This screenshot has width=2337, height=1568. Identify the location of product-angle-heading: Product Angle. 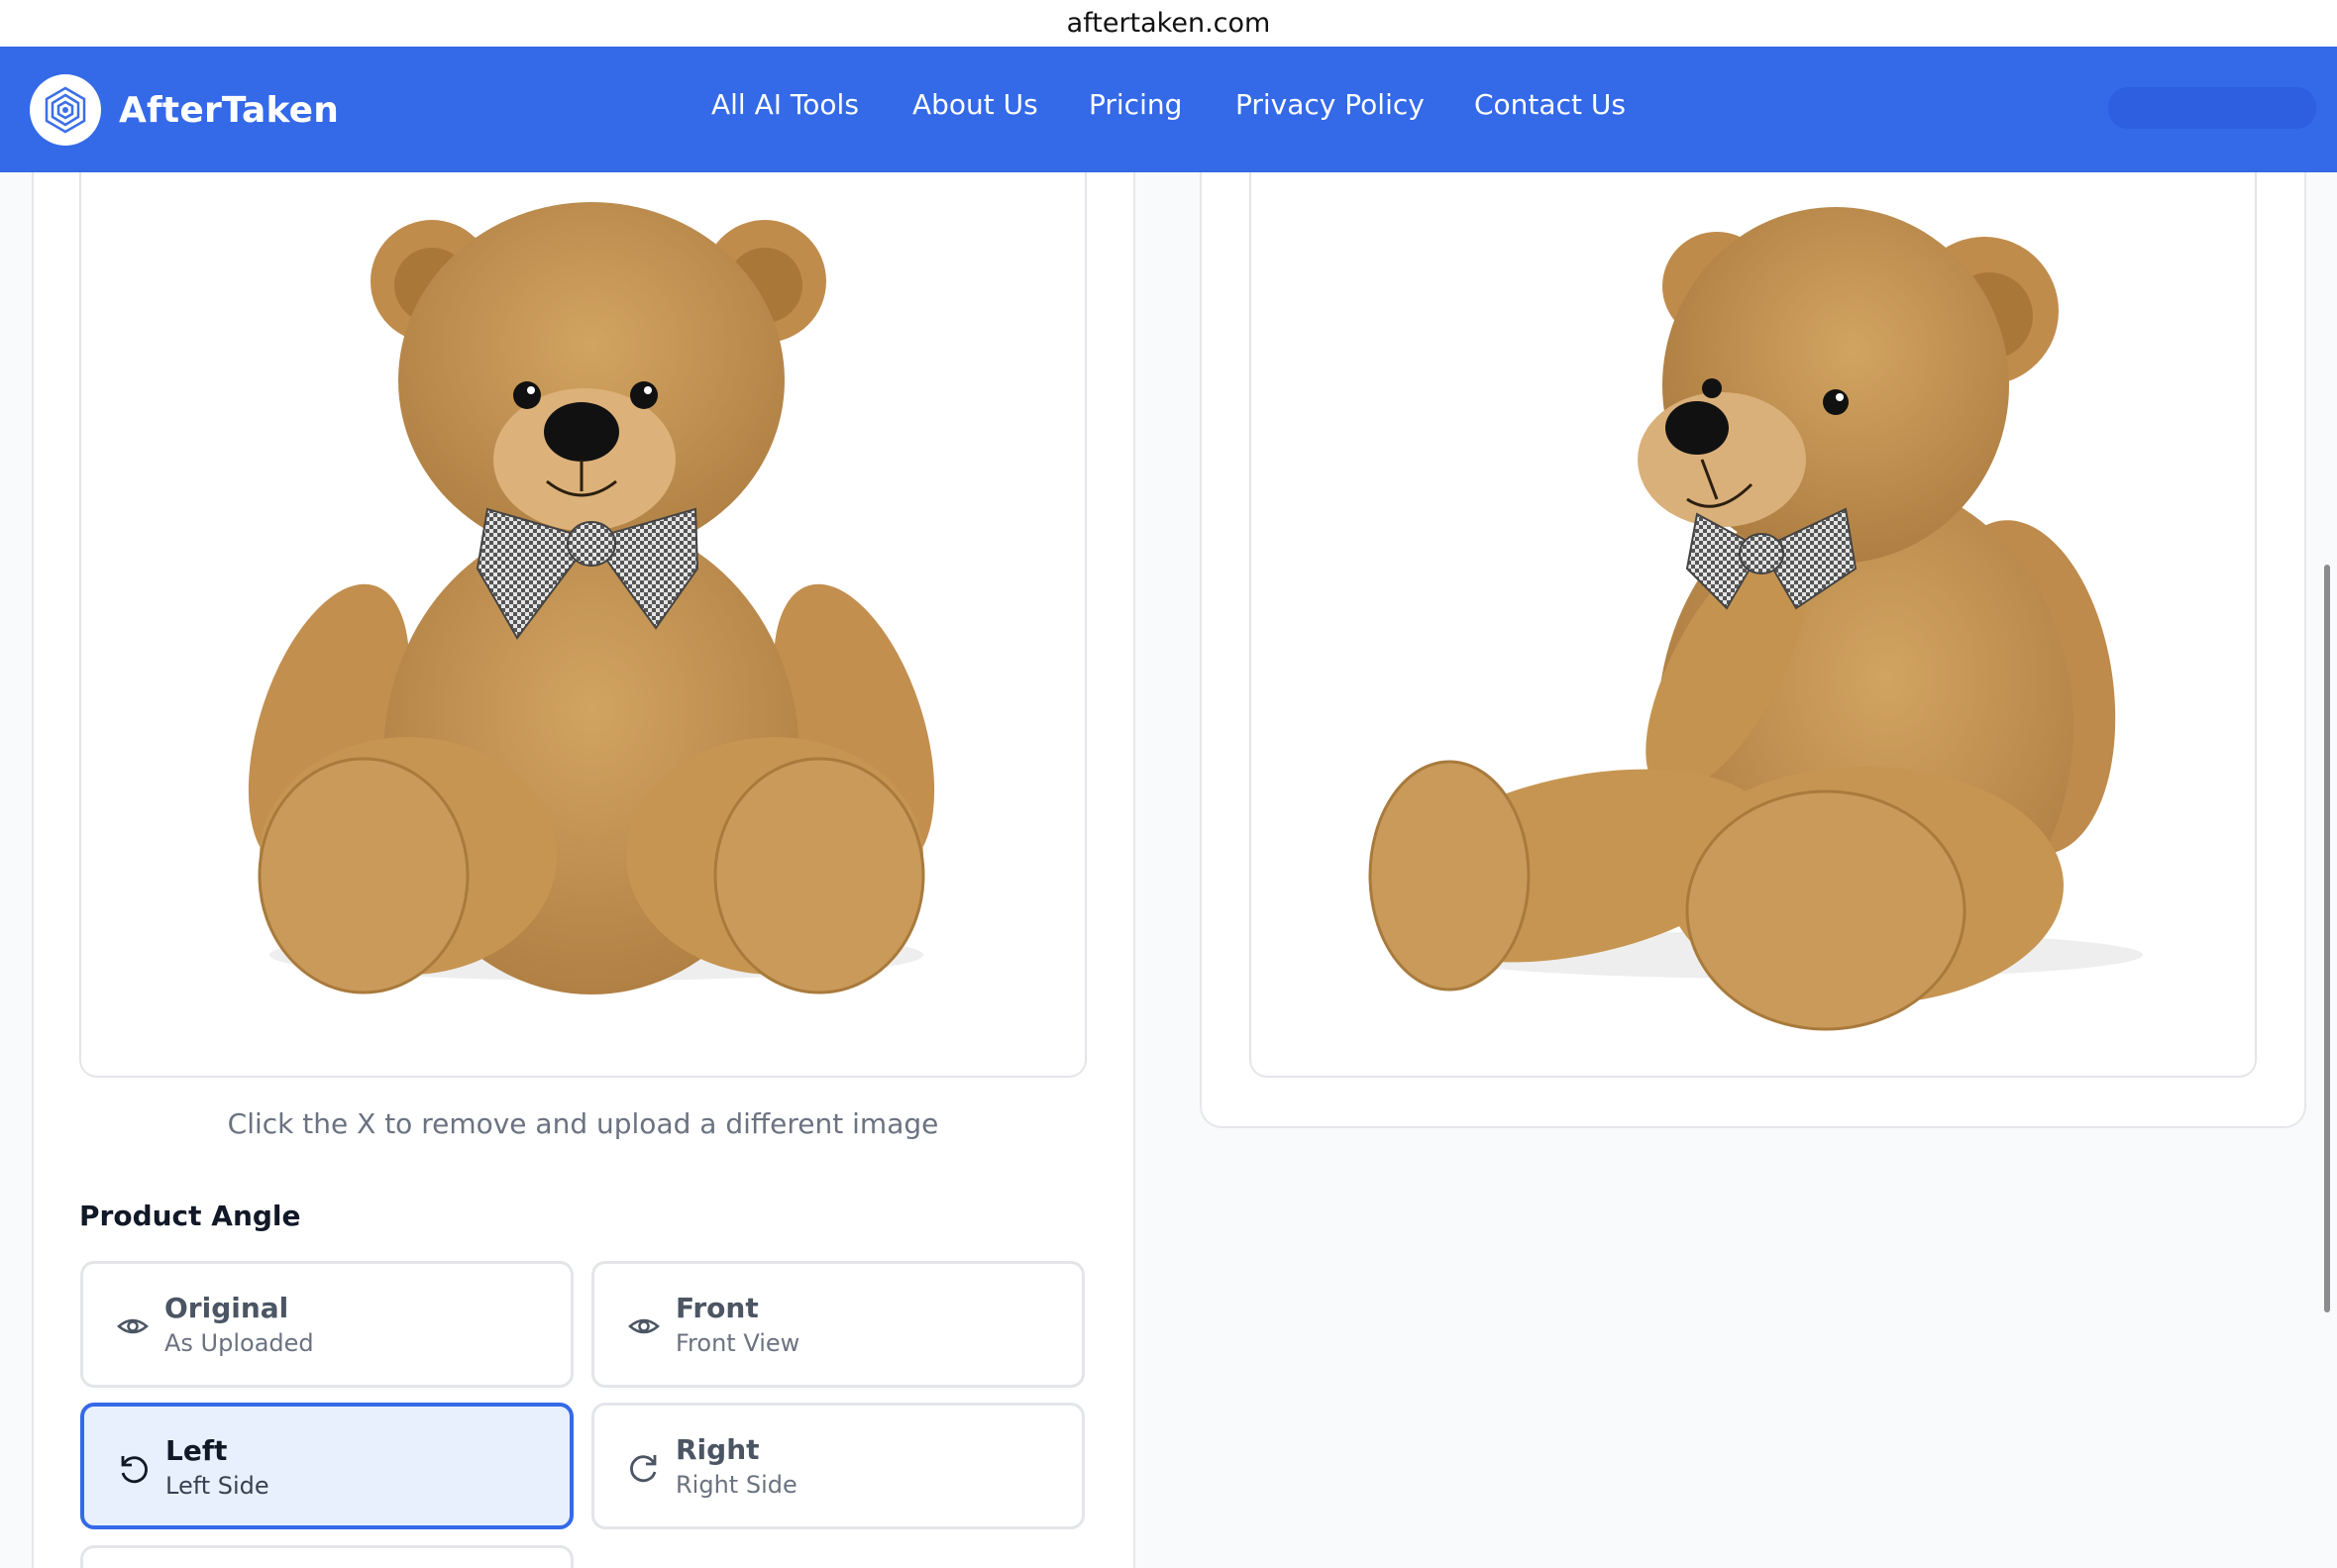
(190, 1216).